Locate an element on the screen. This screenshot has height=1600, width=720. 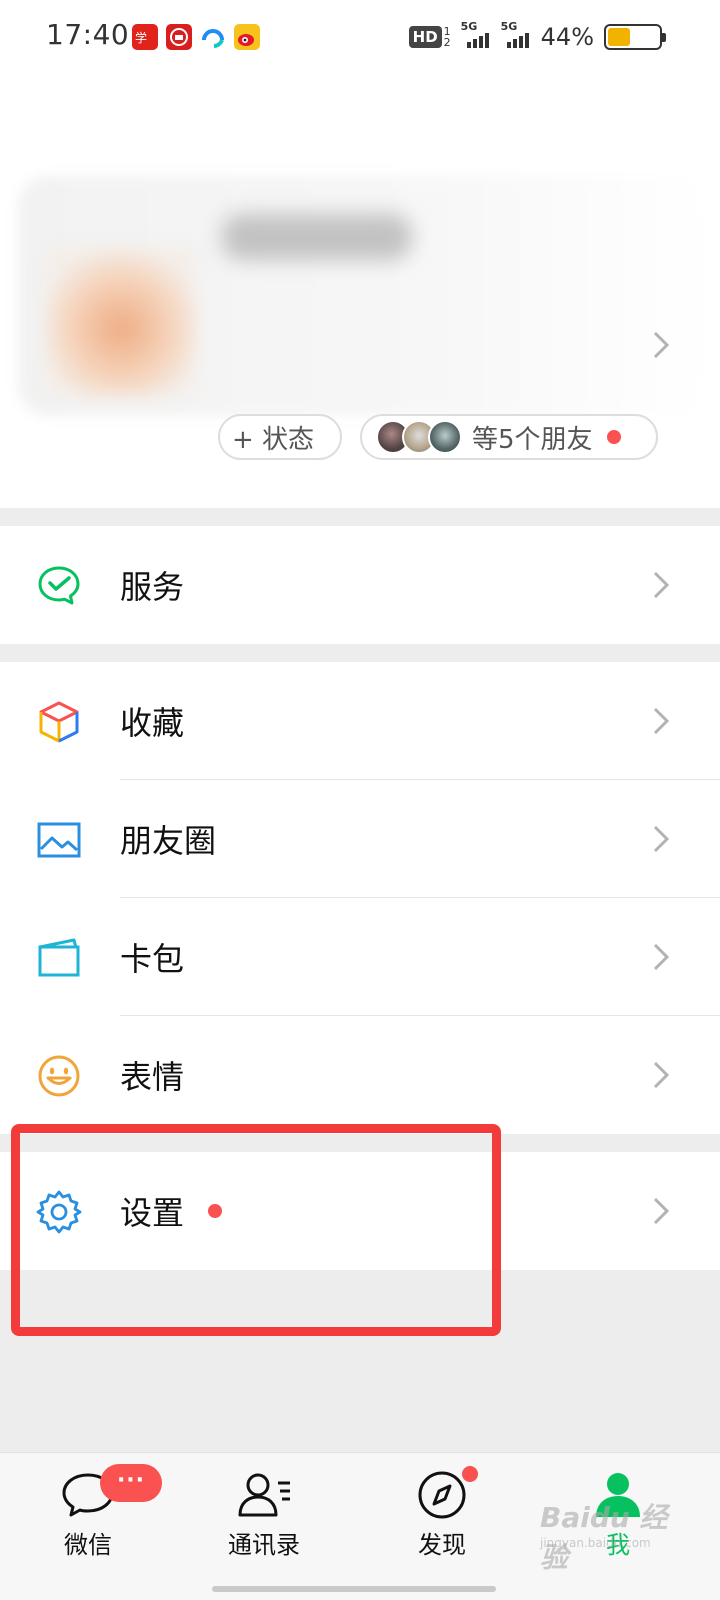
network-type-1: 5G is located at coordinates (469, 26).